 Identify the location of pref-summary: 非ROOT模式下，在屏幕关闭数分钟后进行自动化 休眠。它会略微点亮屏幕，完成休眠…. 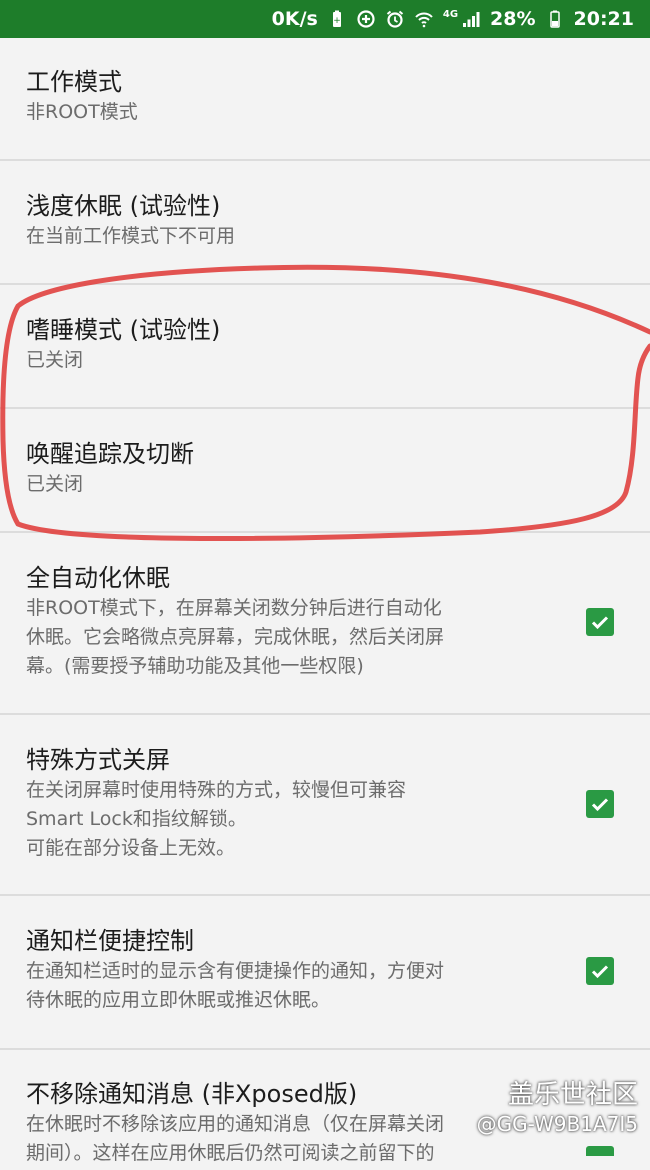
(235, 637).